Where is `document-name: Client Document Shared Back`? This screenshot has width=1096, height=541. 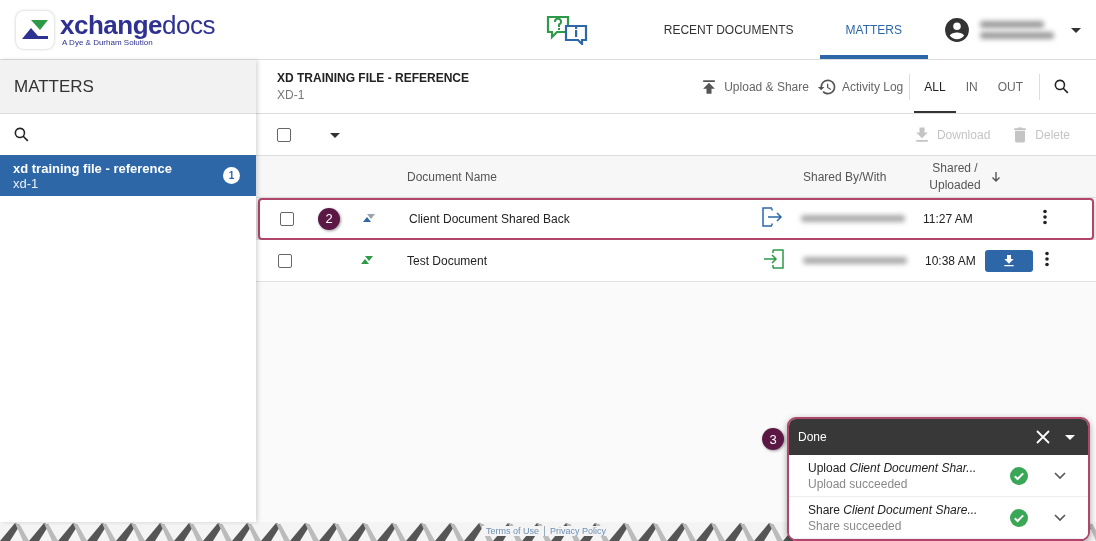 document-name: Client Document Shared Back is located at coordinates (582, 218).